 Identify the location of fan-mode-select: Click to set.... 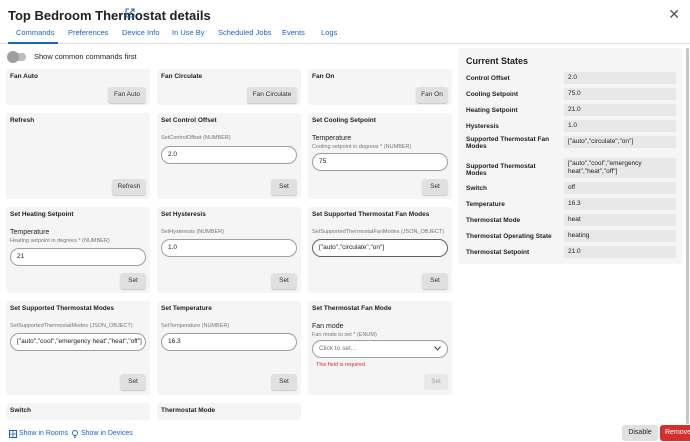
(380, 349).